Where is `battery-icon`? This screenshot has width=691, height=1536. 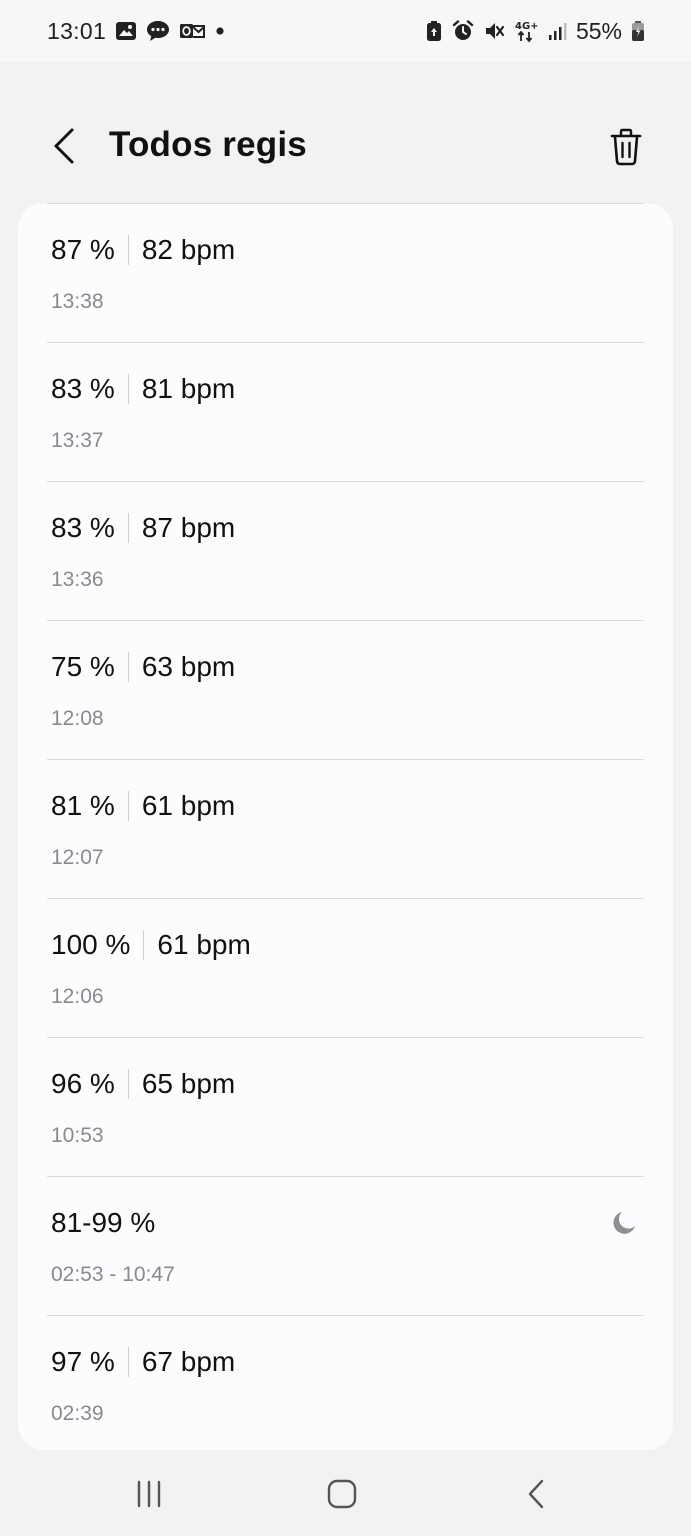
battery-icon is located at coordinates (638, 31).